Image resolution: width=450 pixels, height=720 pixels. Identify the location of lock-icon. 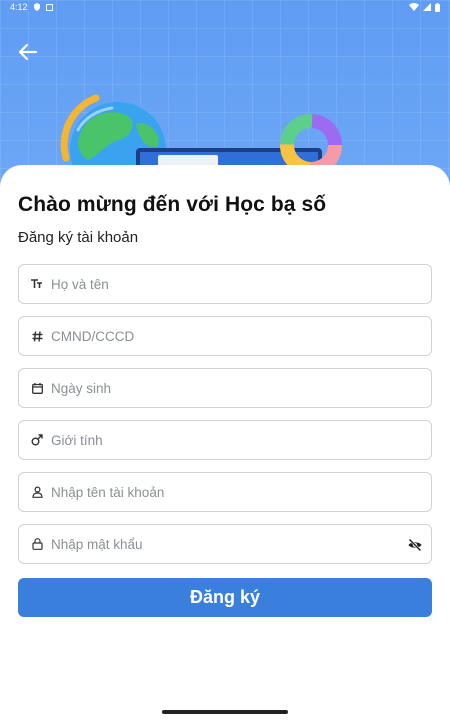
(37, 544).